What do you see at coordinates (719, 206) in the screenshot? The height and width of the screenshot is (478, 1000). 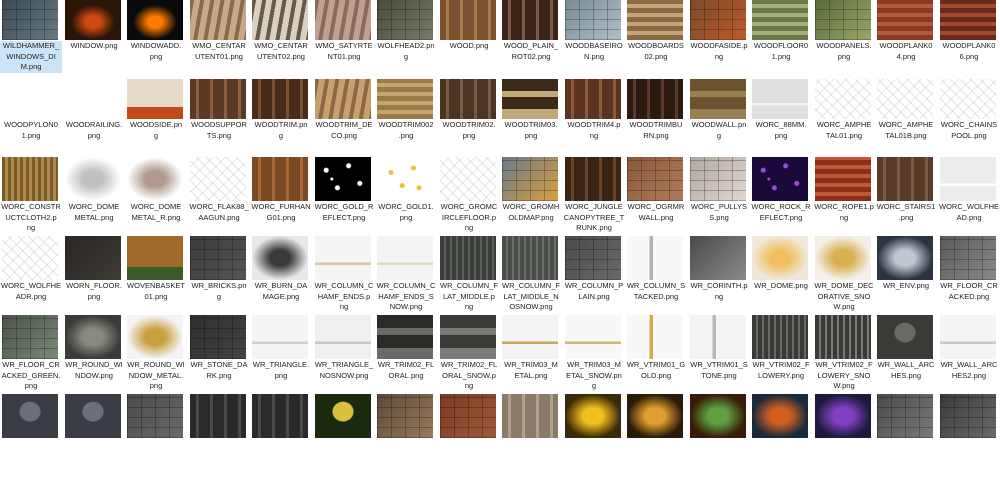 I see `file-name-line: WORC_PULLYS` at bounding box center [719, 206].